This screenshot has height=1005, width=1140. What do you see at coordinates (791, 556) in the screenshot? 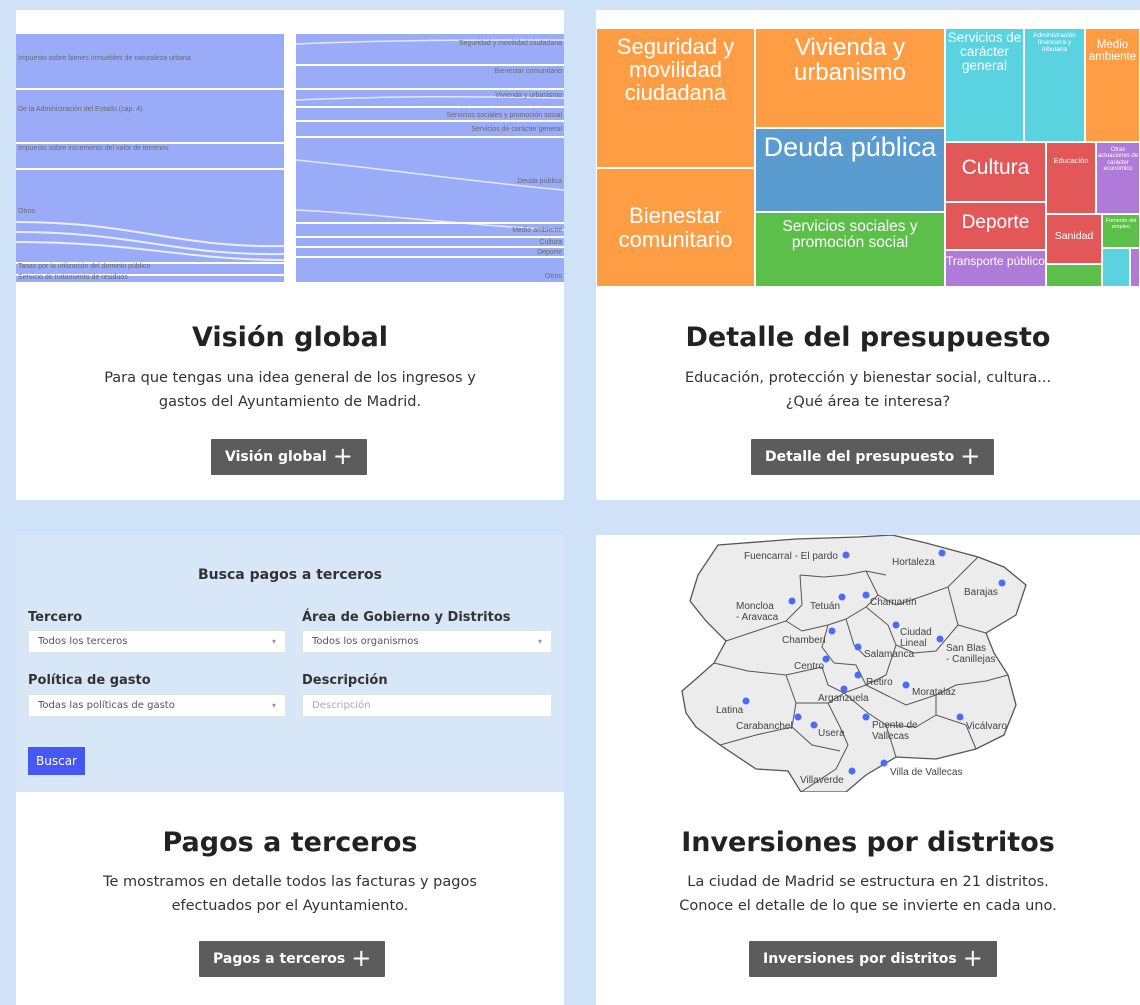
I see `district-label: Fuencarral - El pardo` at bounding box center [791, 556].